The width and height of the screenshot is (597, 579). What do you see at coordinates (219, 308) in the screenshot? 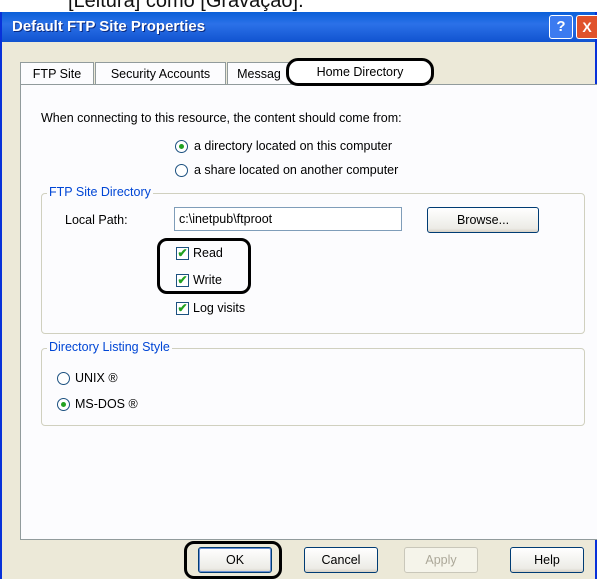
I see `log-visits-checkbox-label: Log visits` at bounding box center [219, 308].